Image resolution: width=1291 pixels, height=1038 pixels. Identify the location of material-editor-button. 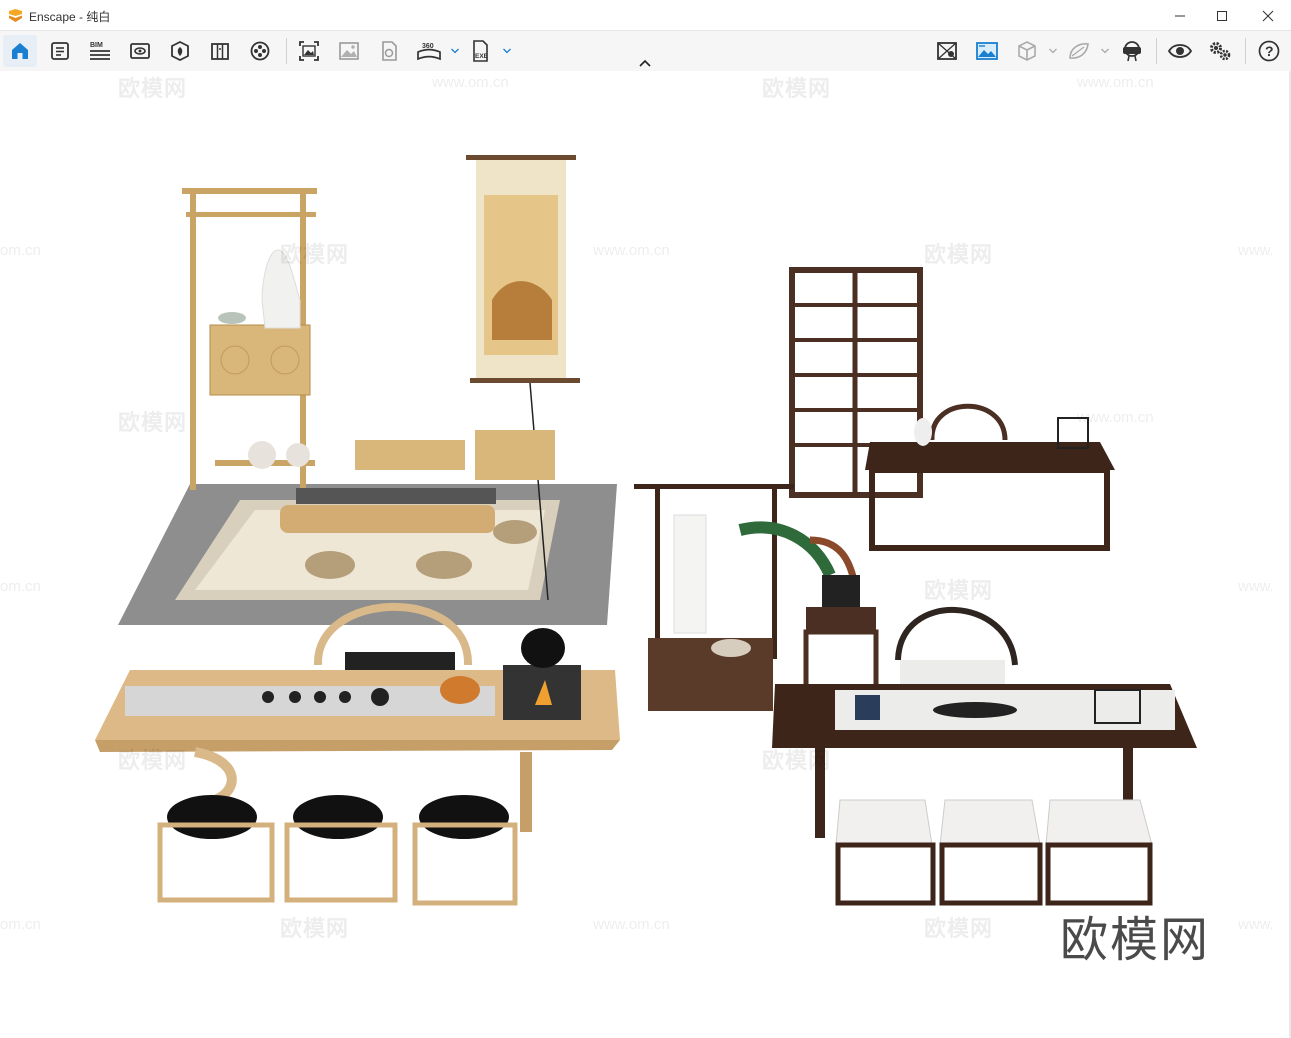
(220, 51).